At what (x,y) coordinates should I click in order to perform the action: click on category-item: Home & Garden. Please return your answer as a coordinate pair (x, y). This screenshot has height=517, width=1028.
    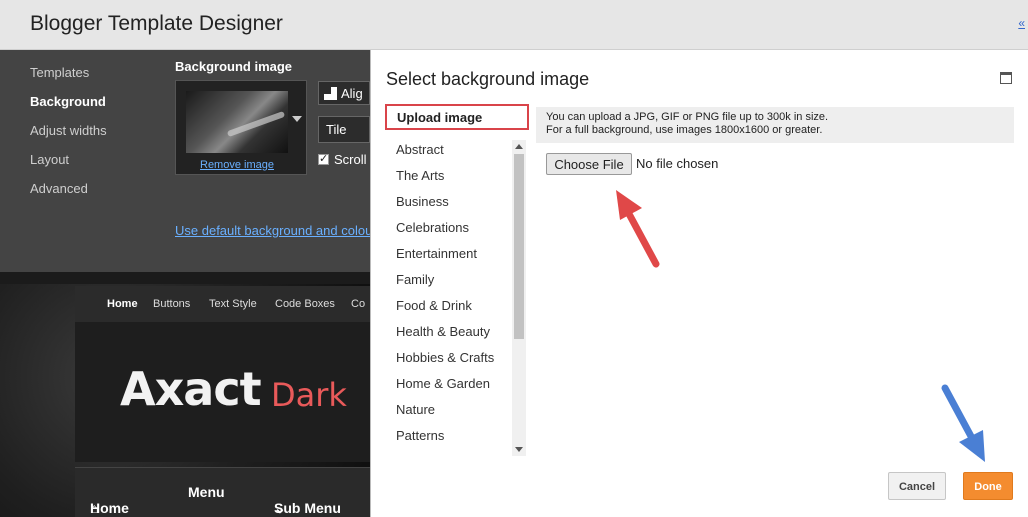
    Looking at the image, I should click on (449, 383).